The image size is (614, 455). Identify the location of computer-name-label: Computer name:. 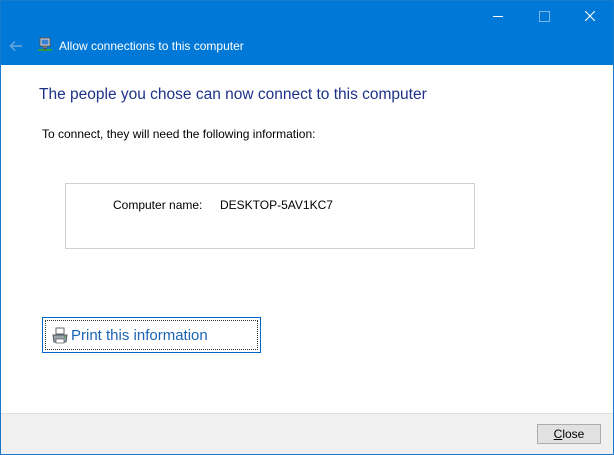
(158, 205).